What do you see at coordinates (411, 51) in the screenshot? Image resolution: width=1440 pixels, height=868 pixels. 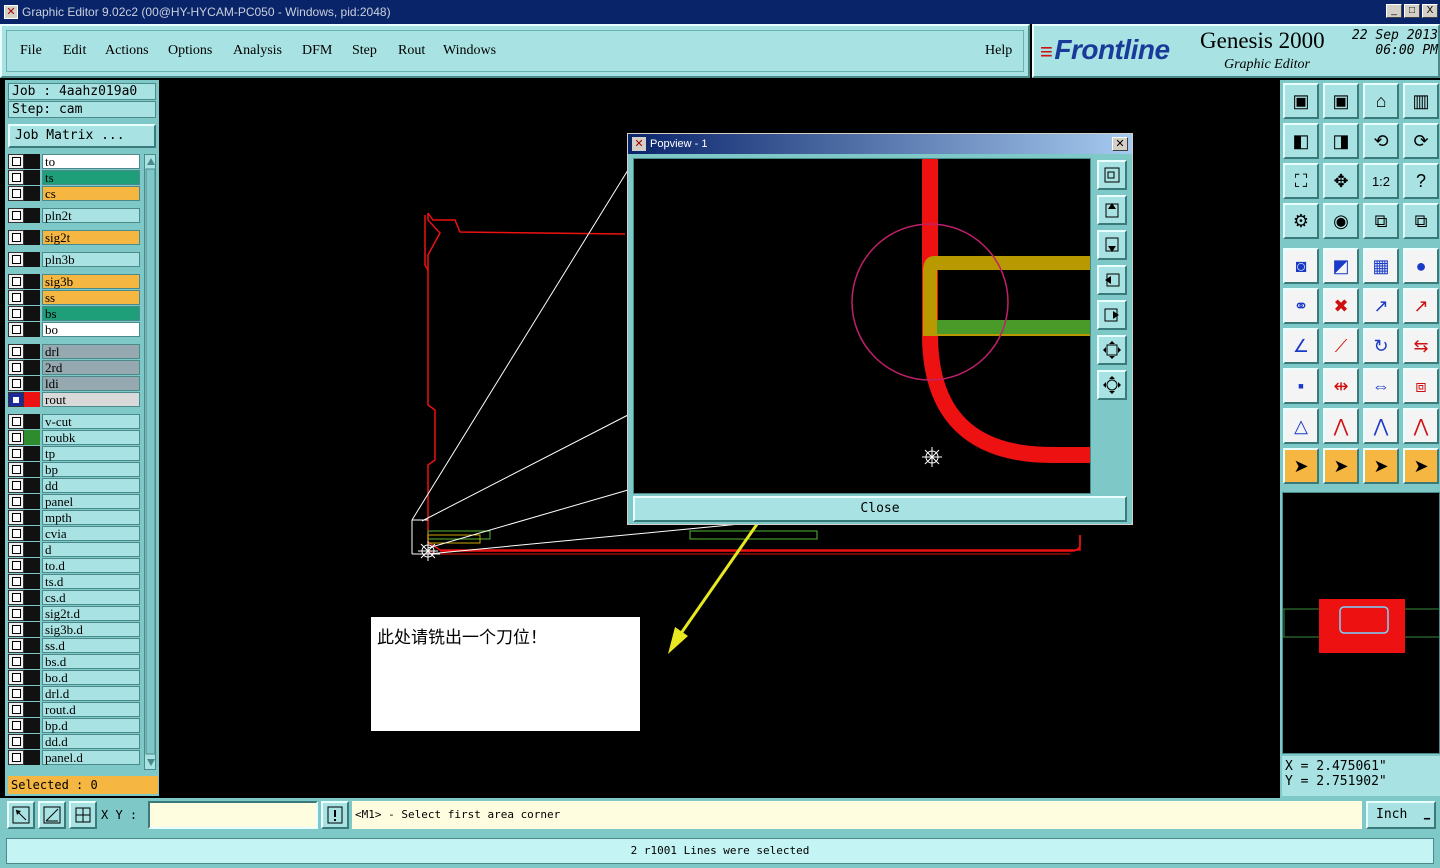 I see `menu-rout: Rout` at bounding box center [411, 51].